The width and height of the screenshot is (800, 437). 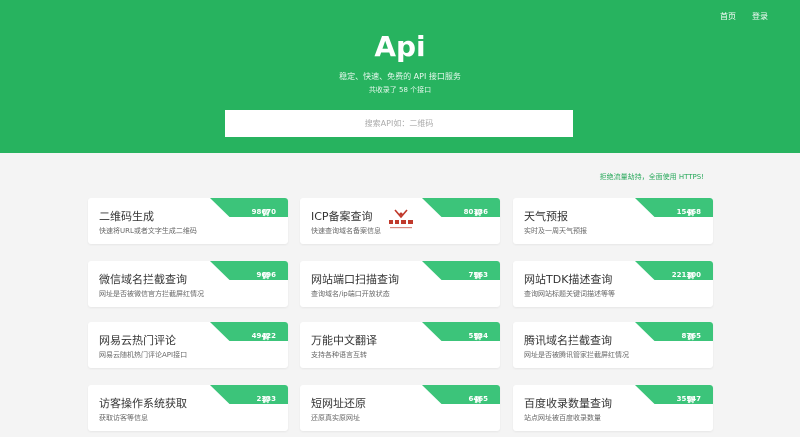 What do you see at coordinates (555, 231) in the screenshot?
I see `api-desc: 实时及一周天气预报` at bounding box center [555, 231].